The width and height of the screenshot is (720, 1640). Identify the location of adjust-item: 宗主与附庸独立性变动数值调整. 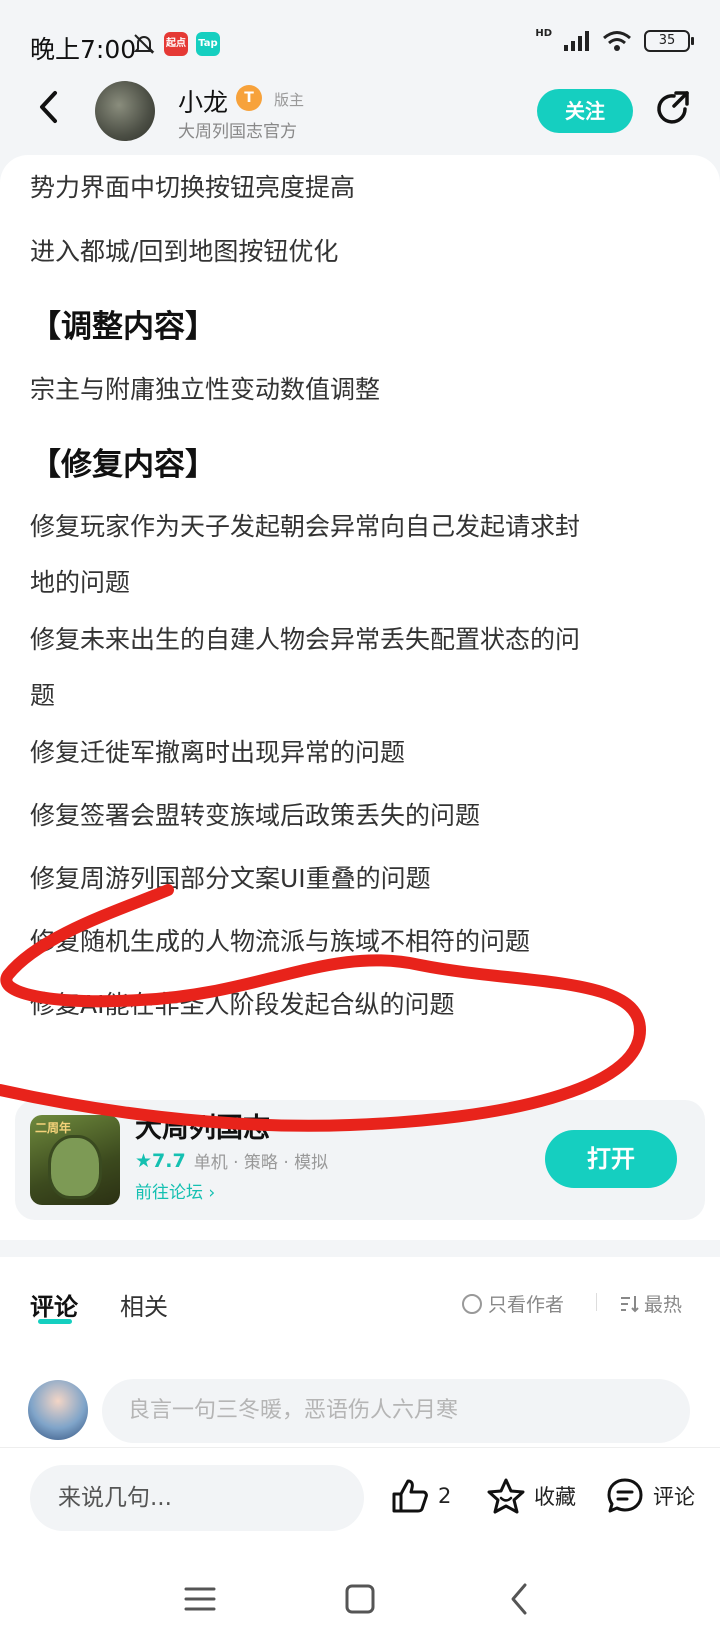
(205, 389).